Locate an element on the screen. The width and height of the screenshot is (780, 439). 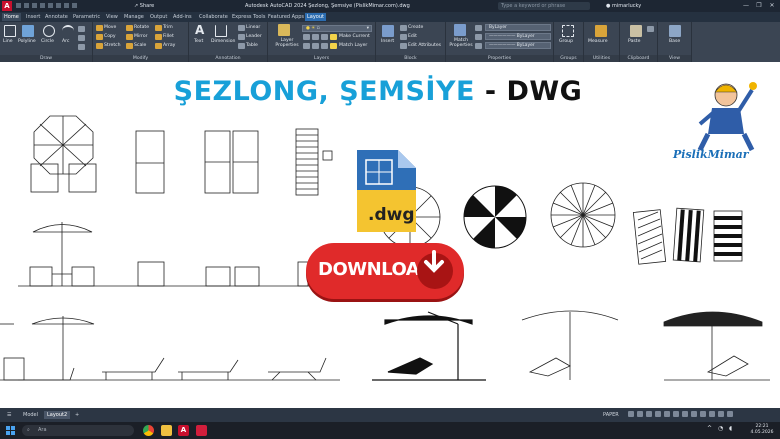
insert-button: Insert is located at coordinates (387, 41).